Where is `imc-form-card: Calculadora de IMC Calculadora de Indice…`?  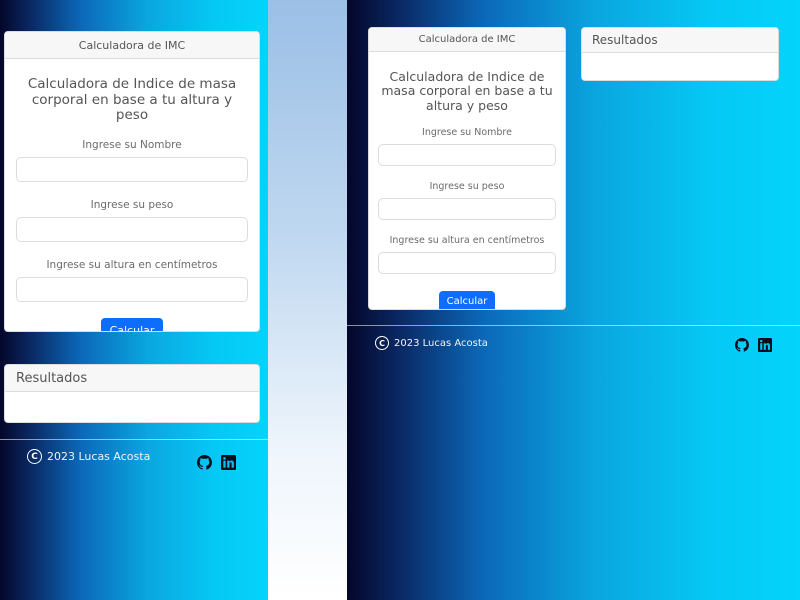
imc-form-card: Calculadora de IMC Calculadora de Indice… is located at coordinates (467, 168).